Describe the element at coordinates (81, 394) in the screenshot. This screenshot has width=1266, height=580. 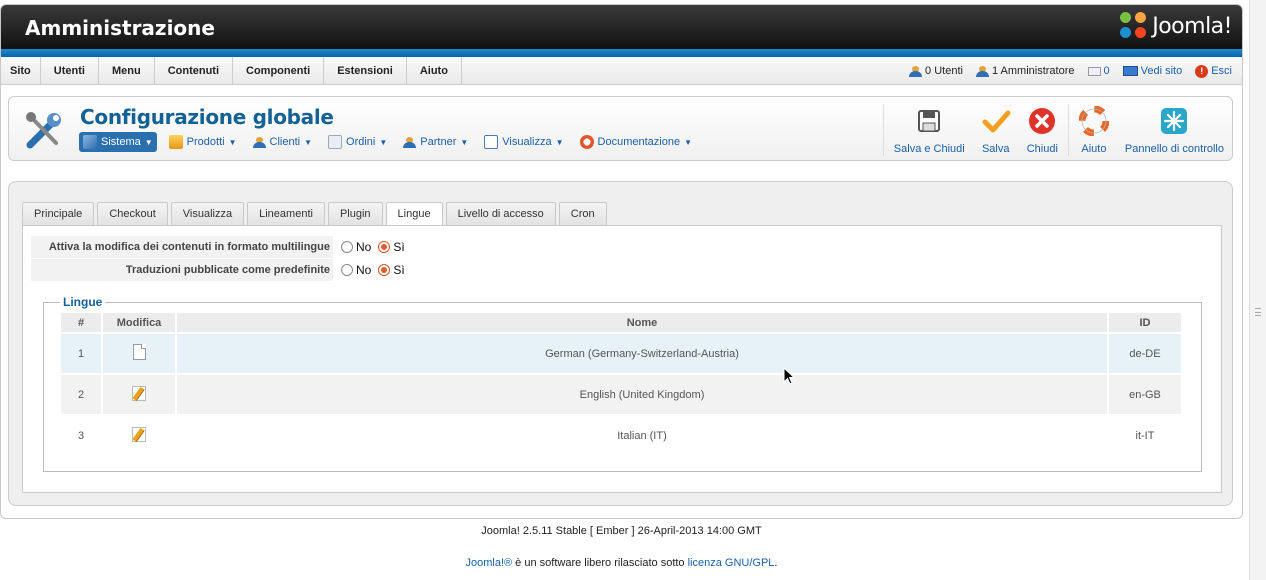
I see `row-num: 2` at that location.